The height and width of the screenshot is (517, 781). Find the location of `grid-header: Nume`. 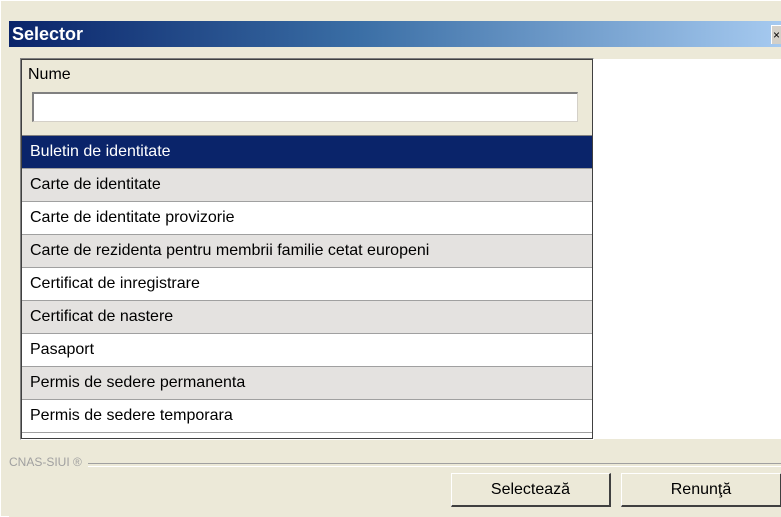

grid-header: Nume is located at coordinates (307, 98).